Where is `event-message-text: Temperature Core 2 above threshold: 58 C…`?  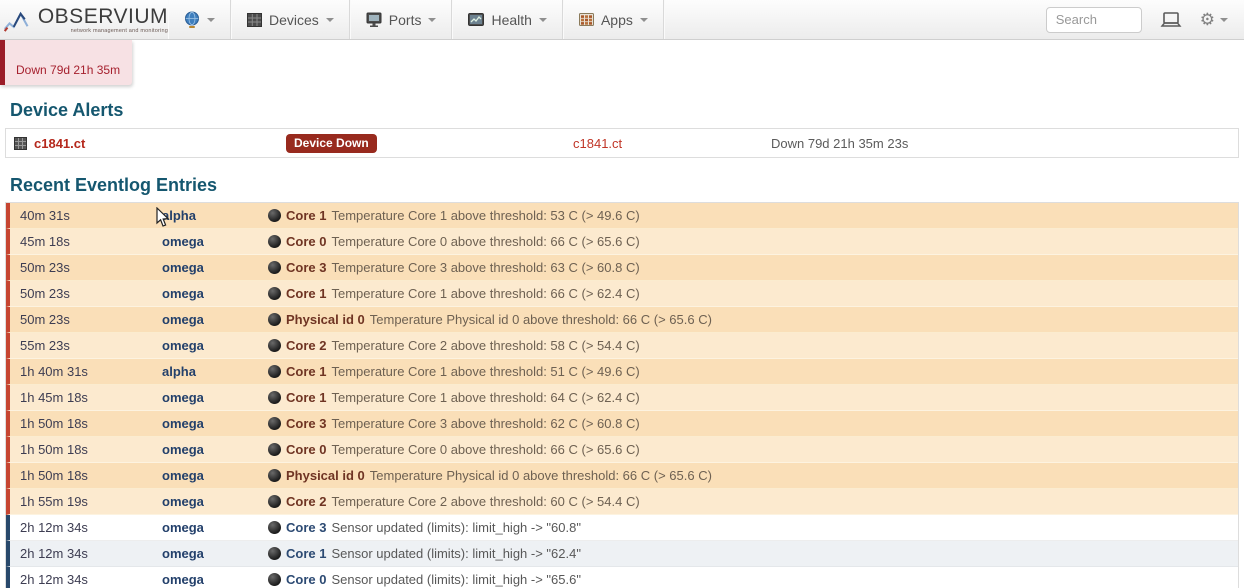
event-message-text: Temperature Core 2 above threshold: 58 C… is located at coordinates (485, 345).